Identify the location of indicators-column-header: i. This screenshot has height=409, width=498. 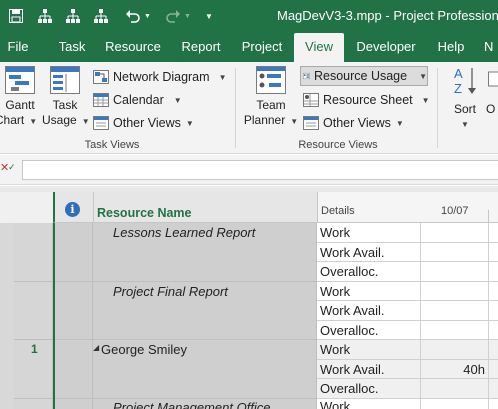
(73, 207).